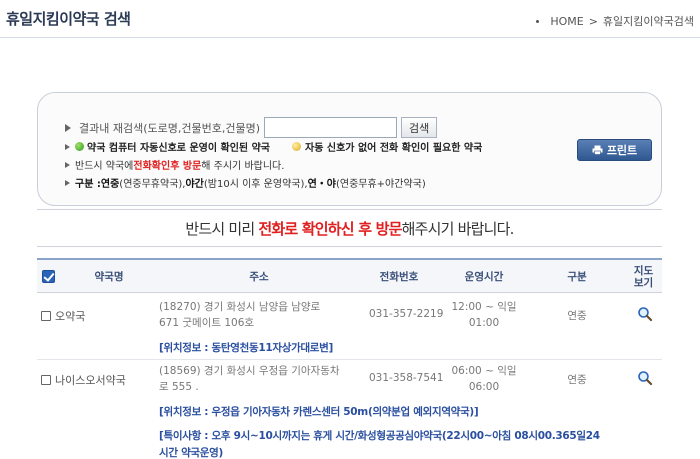 The height and width of the screenshot is (459, 700). Describe the element at coordinates (622, 150) in the screenshot. I see `print-label: 프린트` at that location.